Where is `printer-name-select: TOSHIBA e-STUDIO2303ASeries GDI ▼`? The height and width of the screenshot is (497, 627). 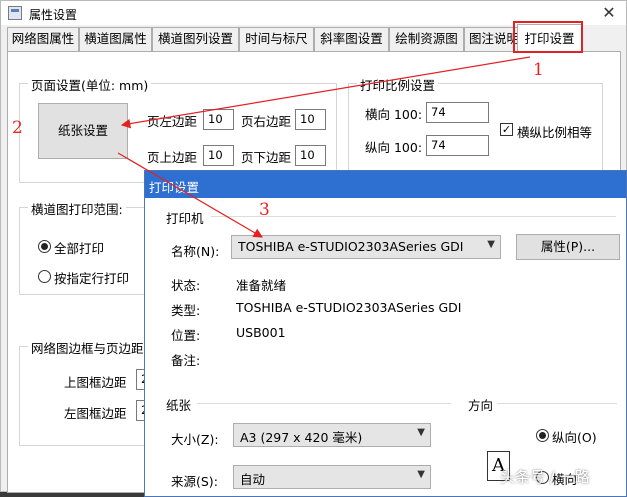 printer-name-select: TOSHIBA e-STUDIO2303ASeries GDI ▼ is located at coordinates (366, 247).